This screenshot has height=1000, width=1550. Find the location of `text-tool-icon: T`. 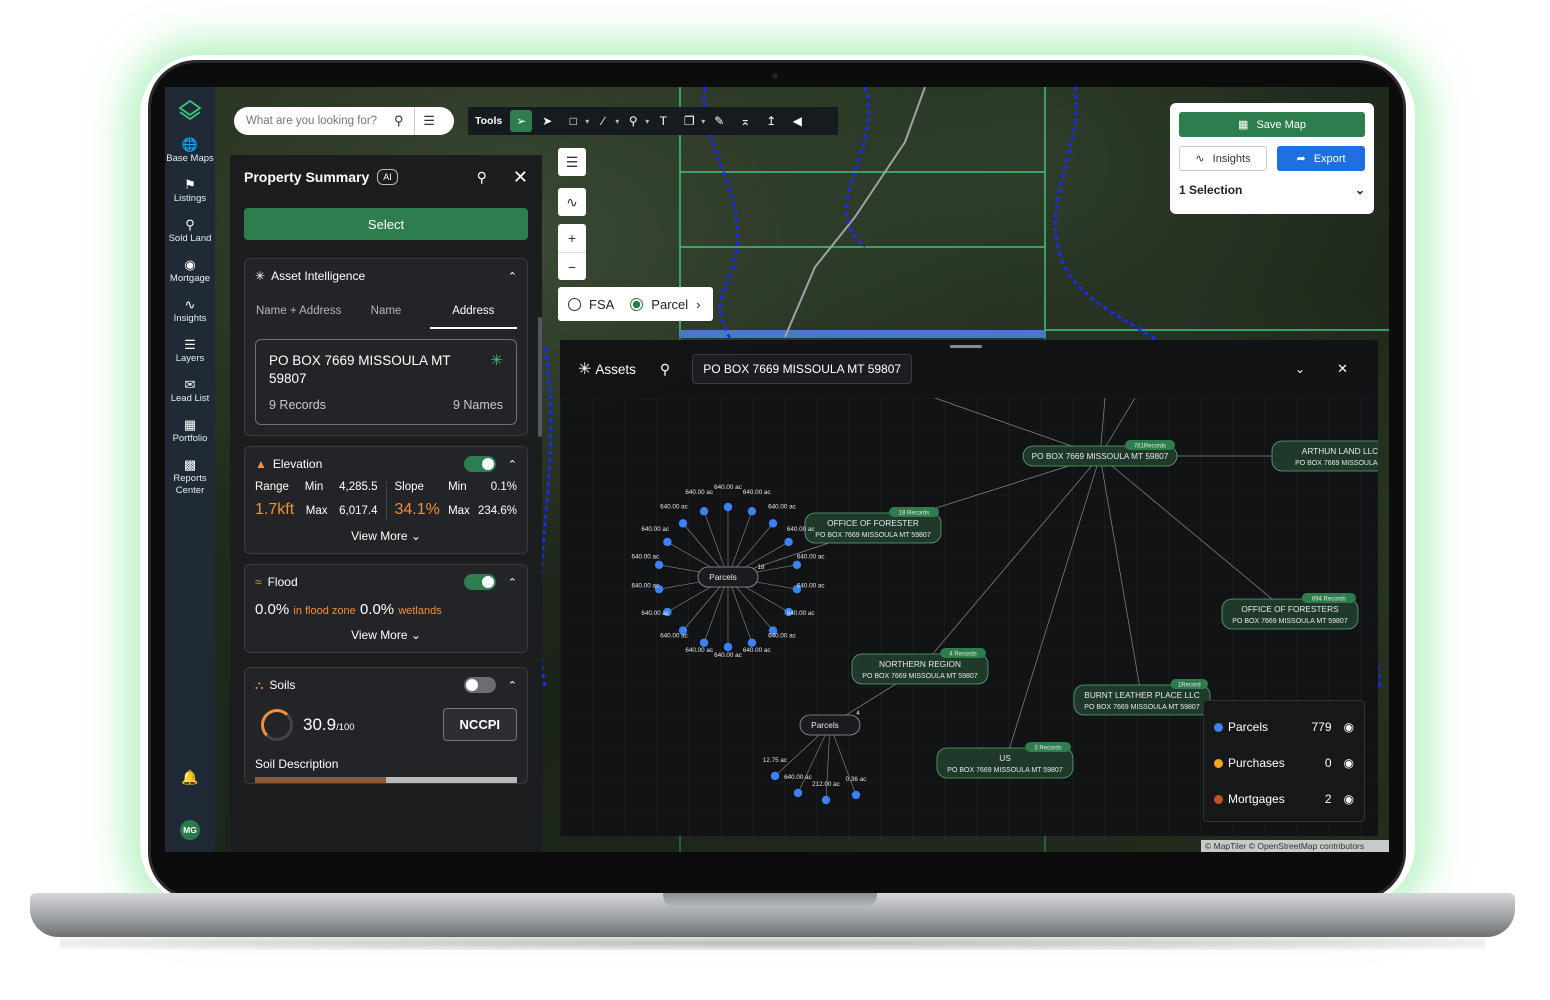

text-tool-icon: T is located at coordinates (663, 121).